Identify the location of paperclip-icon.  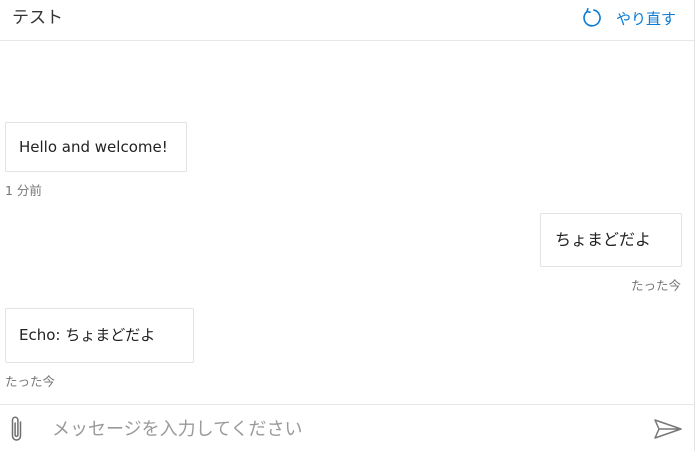
(17, 429).